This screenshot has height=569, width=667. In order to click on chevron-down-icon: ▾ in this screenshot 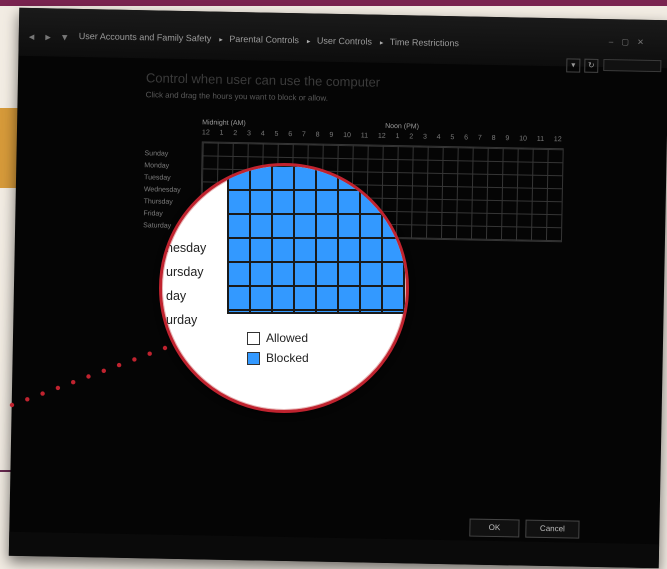, I will do `click(573, 65)`.